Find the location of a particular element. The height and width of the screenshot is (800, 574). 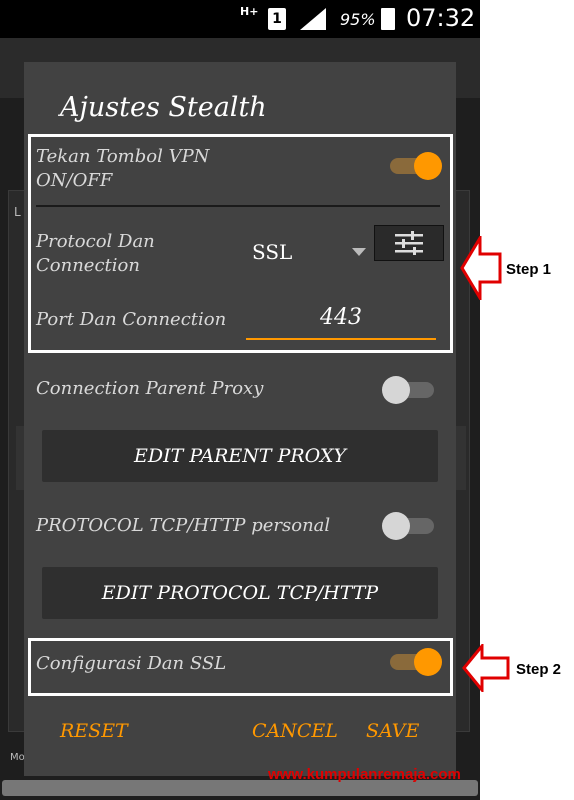

clock: 07:32 is located at coordinates (441, 18).